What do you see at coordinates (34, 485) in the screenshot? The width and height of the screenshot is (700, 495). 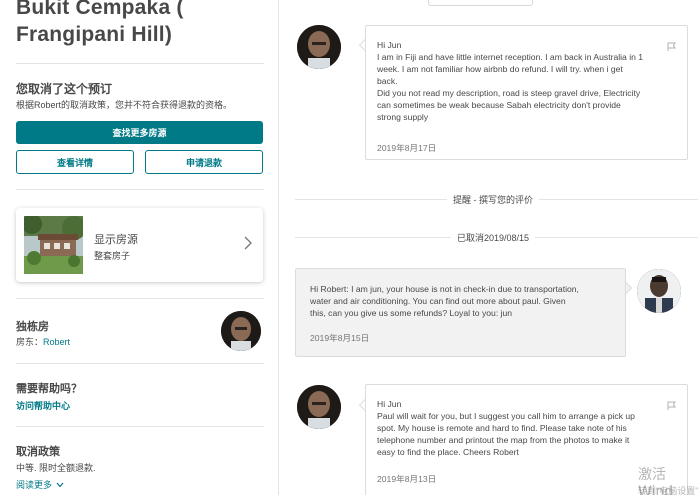 I see `read-more-label: 阅读更多` at bounding box center [34, 485].